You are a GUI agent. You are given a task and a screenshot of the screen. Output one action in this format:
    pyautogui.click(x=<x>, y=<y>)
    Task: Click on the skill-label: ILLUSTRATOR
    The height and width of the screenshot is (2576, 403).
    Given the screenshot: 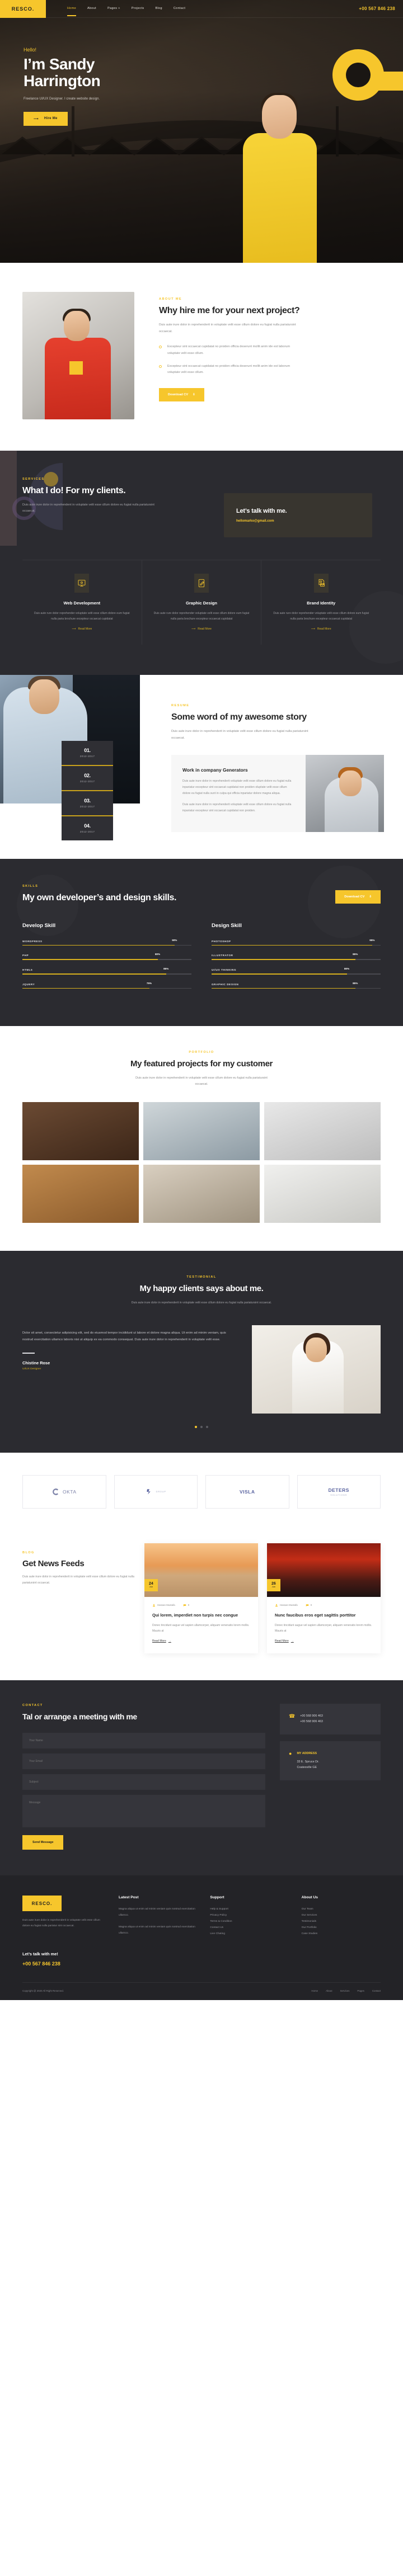 What is the action you would take?
    pyautogui.click(x=222, y=955)
    